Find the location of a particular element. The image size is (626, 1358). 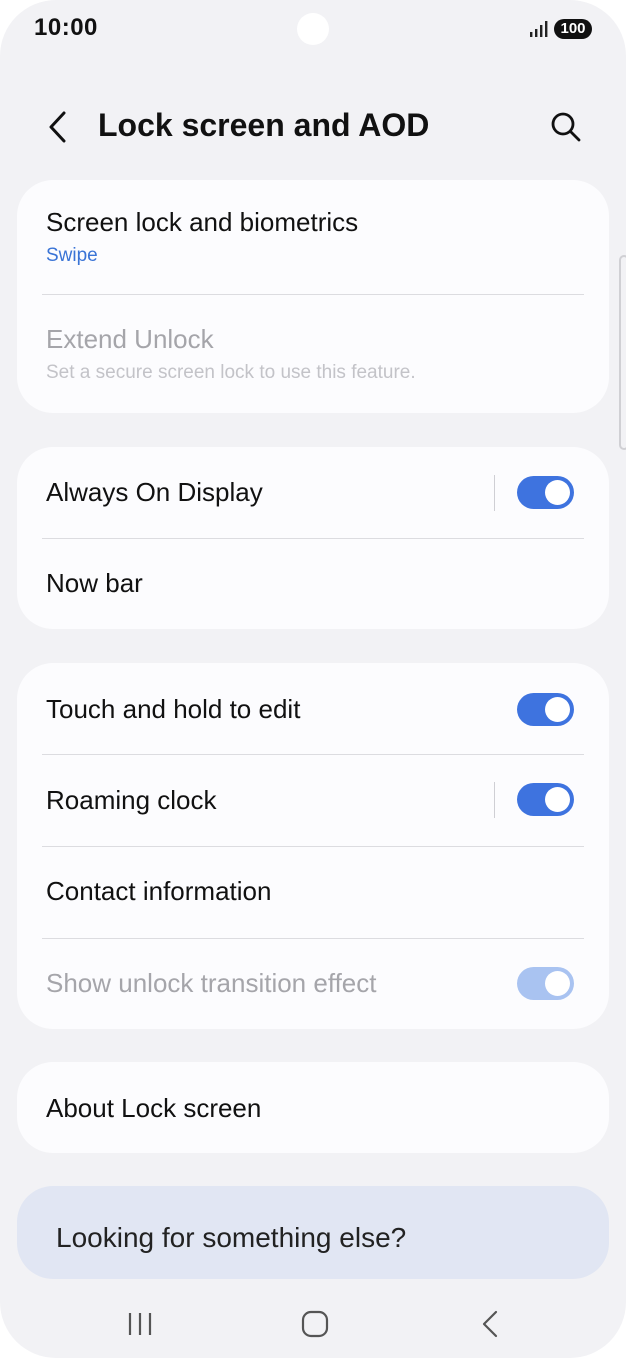

suggestion-card: Looking for something else? is located at coordinates (313, 1232).